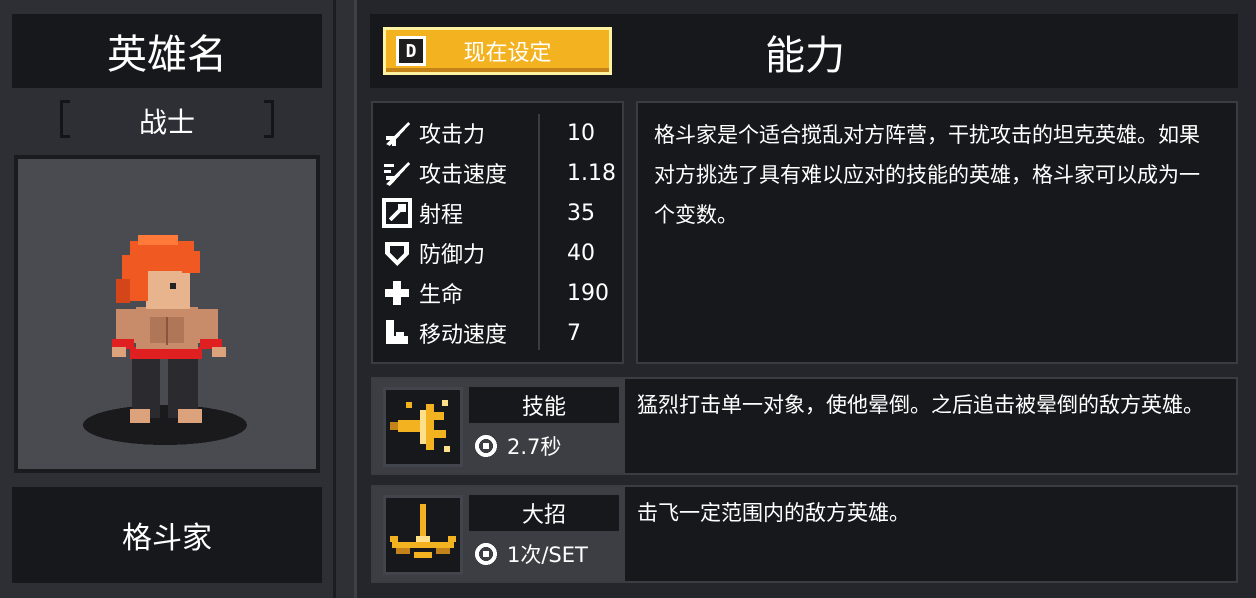  Describe the element at coordinates (591, 173) in the screenshot. I see `stat-value: 1.18` at that location.